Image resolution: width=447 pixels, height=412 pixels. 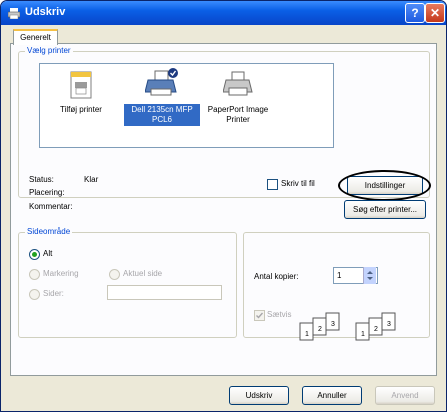 What do you see at coordinates (41, 179) in the screenshot?
I see `status-label: Status:` at bounding box center [41, 179].